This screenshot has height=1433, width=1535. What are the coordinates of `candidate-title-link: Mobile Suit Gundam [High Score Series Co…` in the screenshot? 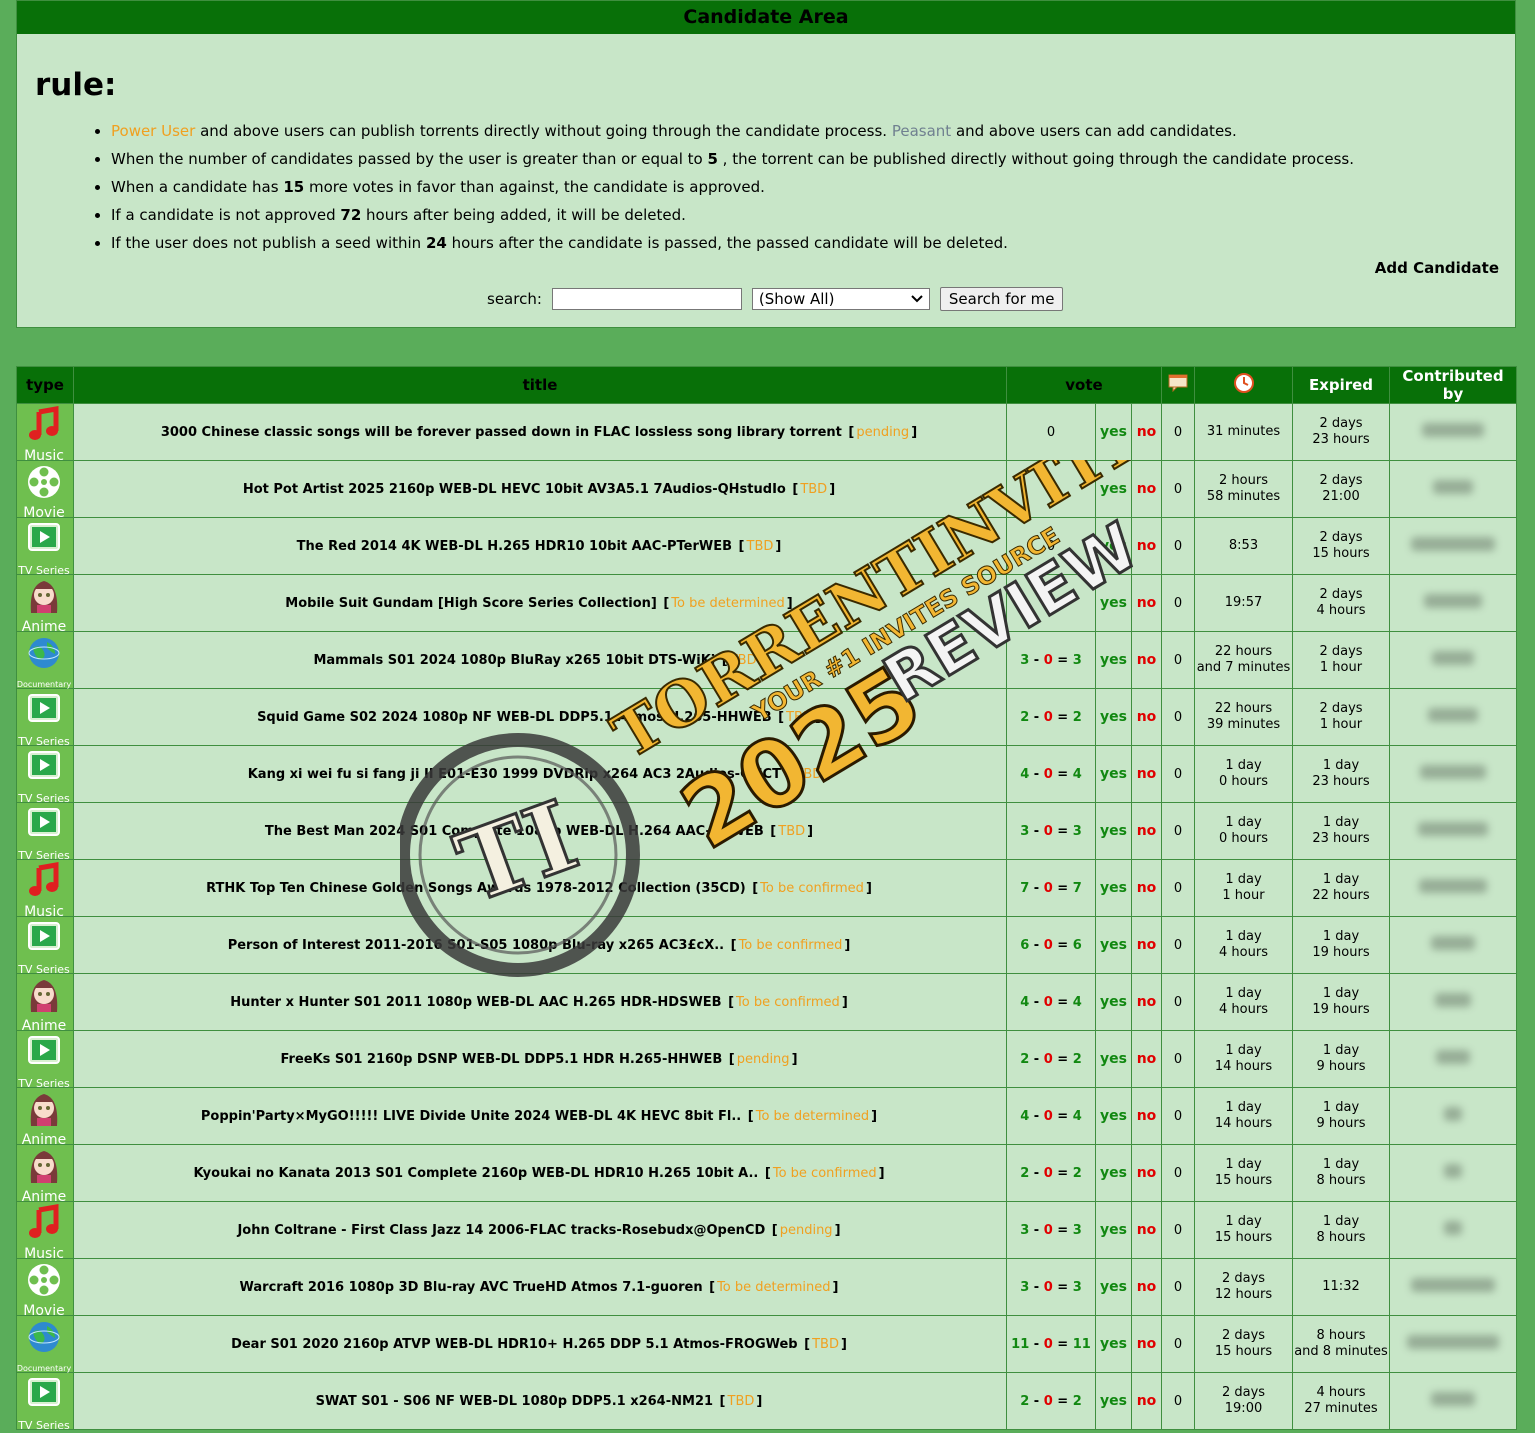 It's located at (471, 603).